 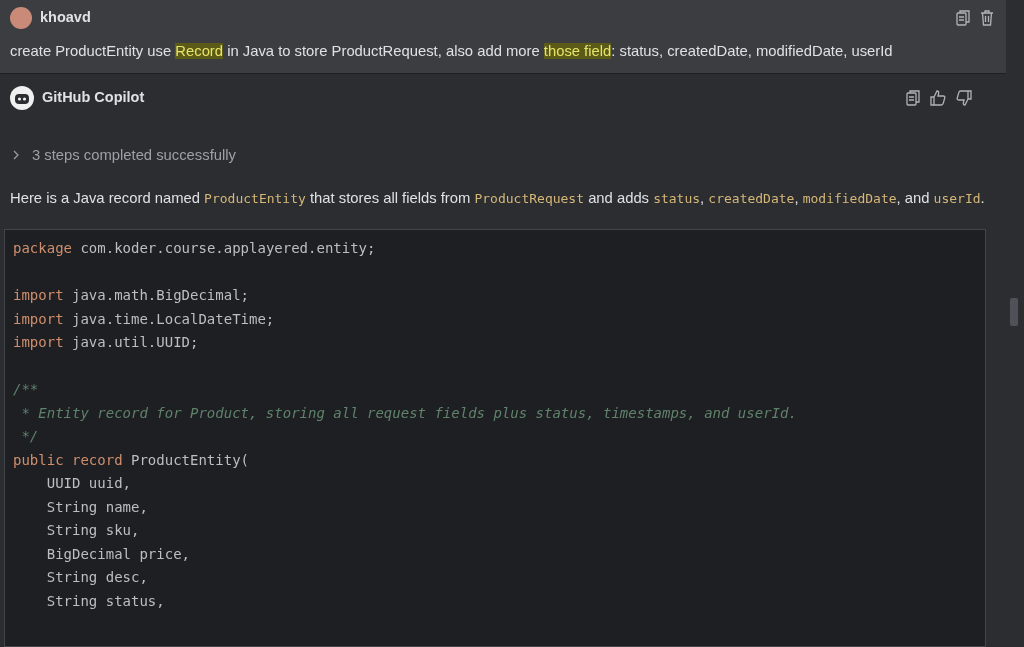 I want to click on thumbs-up-icon, so click(x=938, y=98).